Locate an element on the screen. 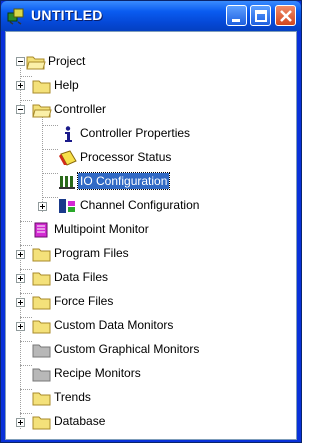 Image resolution: width=320 pixels, height=443 pixels. close-icon is located at coordinates (286, 16).